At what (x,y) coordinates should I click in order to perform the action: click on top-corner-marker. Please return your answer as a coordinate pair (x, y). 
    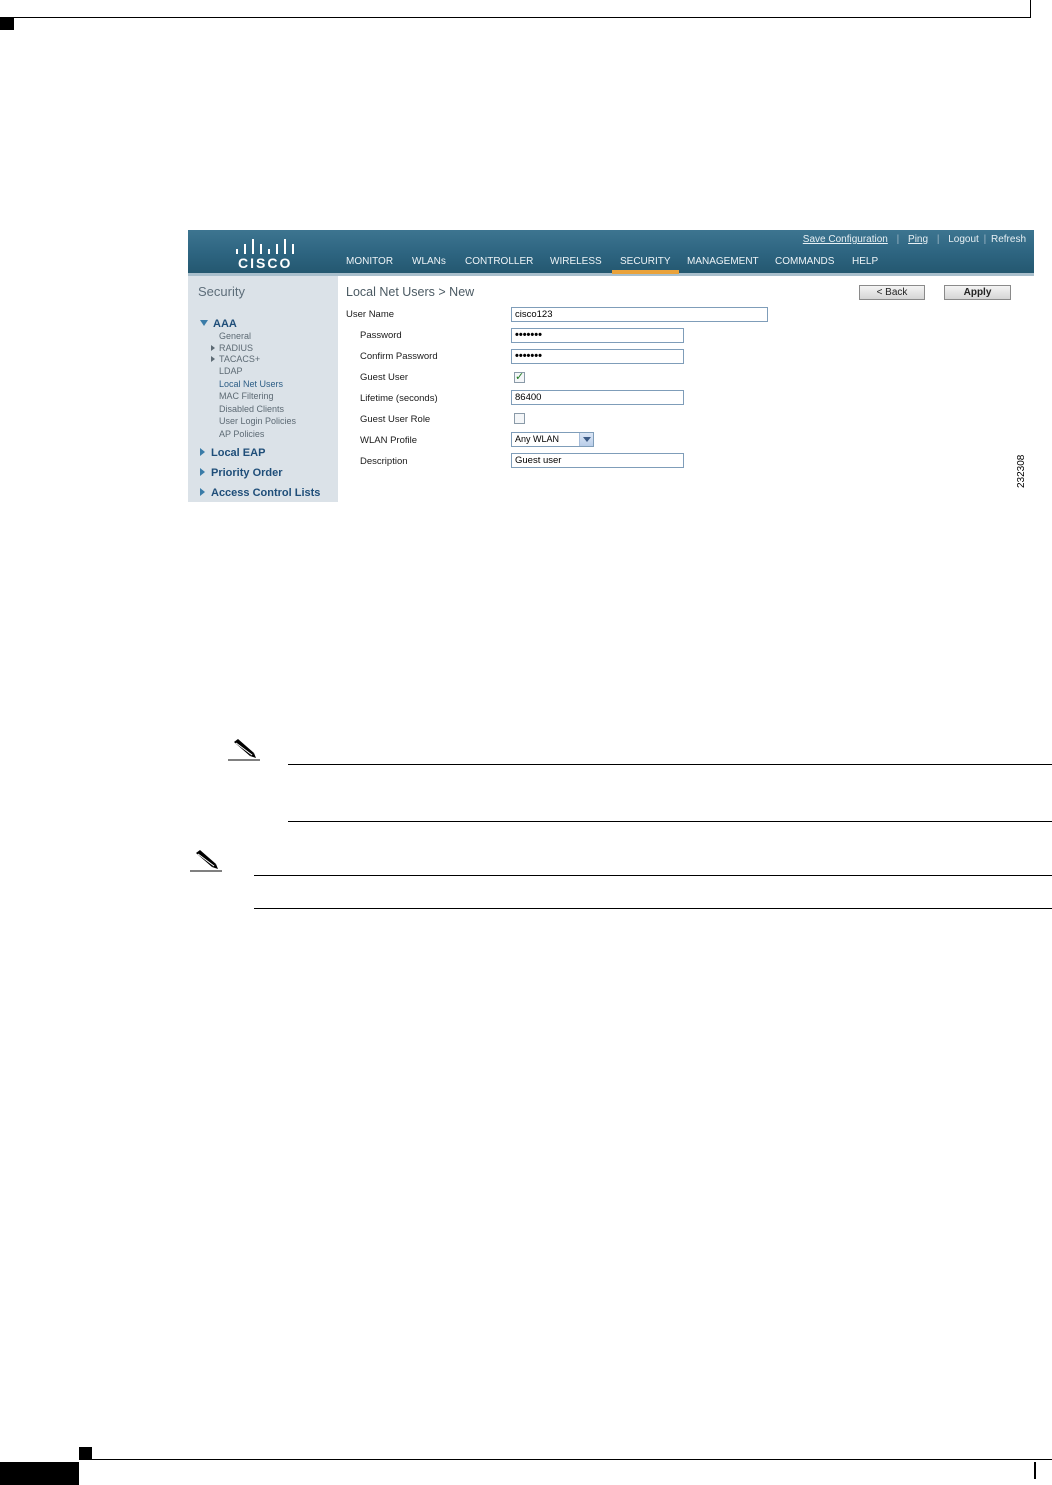
    Looking at the image, I should click on (7, 24).